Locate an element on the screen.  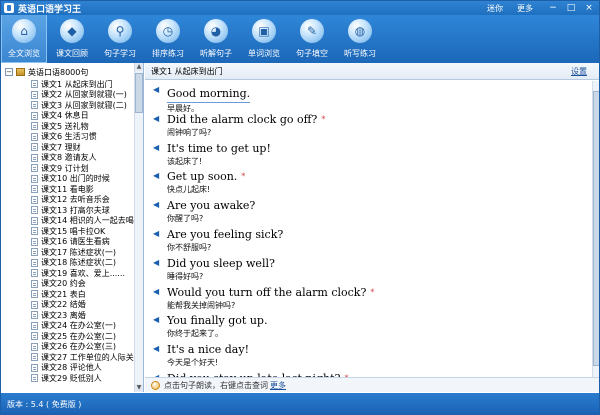
lesson-item: 课文11 看电影 is located at coordinates (68, 189).